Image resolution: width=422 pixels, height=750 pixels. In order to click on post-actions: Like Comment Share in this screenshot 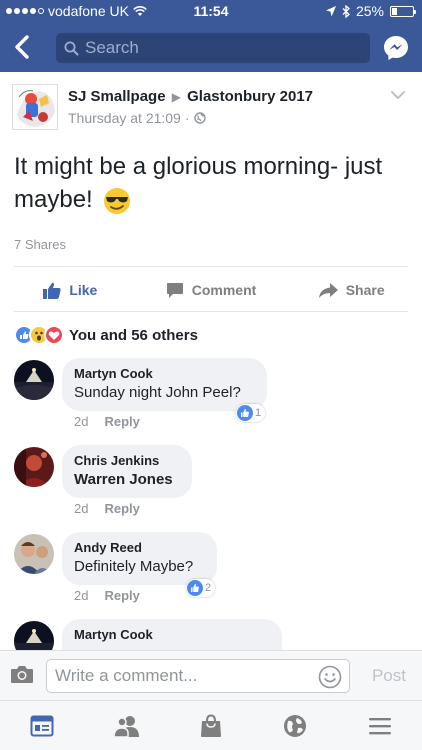, I will do `click(211, 290)`.